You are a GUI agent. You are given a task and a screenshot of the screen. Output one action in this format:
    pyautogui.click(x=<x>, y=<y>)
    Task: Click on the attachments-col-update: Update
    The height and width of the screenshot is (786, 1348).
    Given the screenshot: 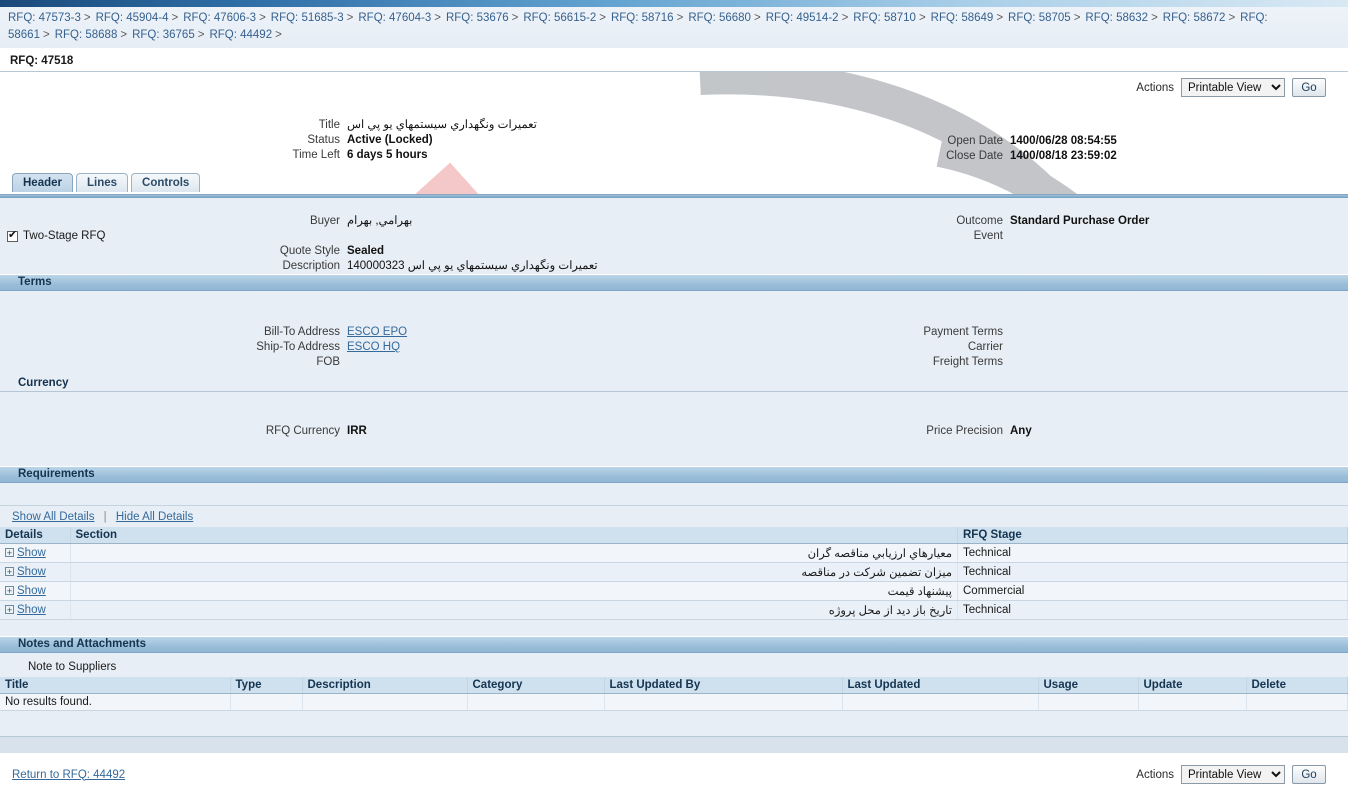 What is the action you would take?
    pyautogui.click(x=1192, y=685)
    